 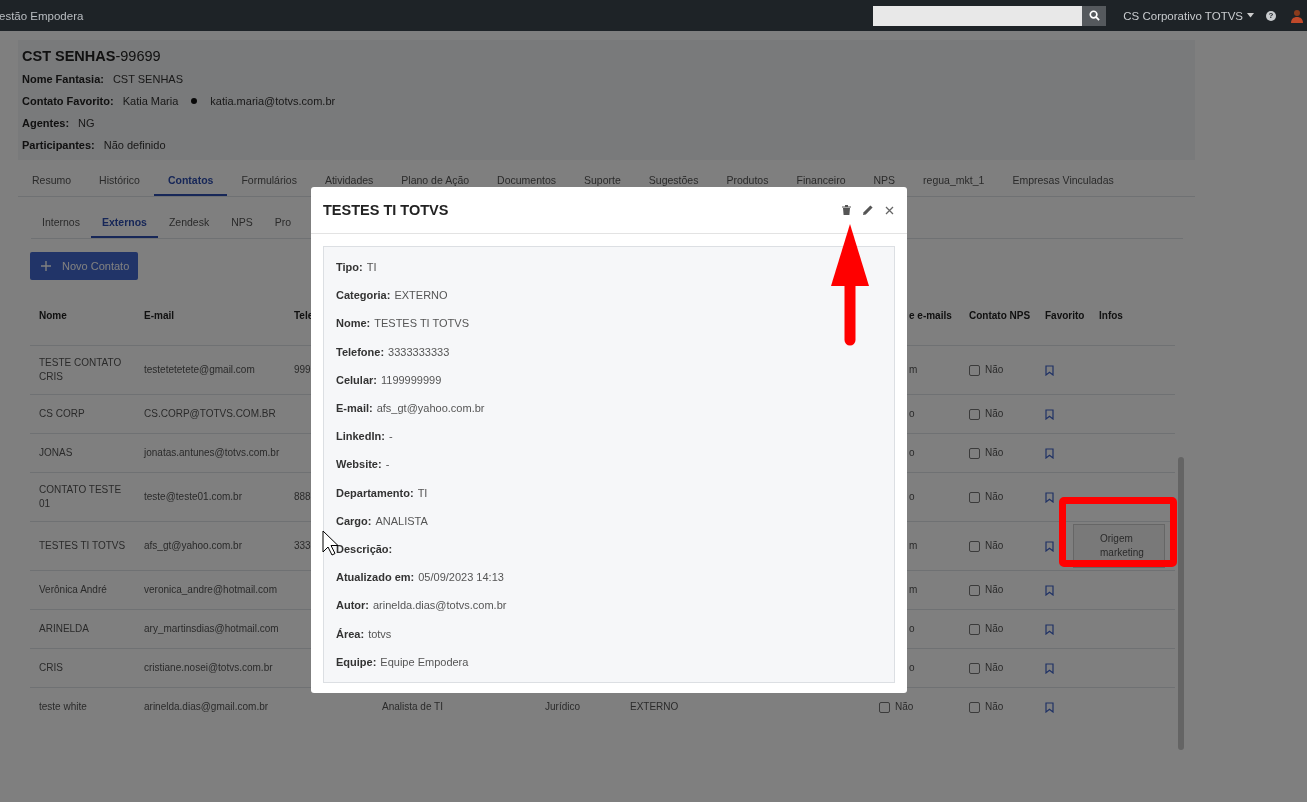 I want to click on tab: Resumo, so click(x=52, y=180).